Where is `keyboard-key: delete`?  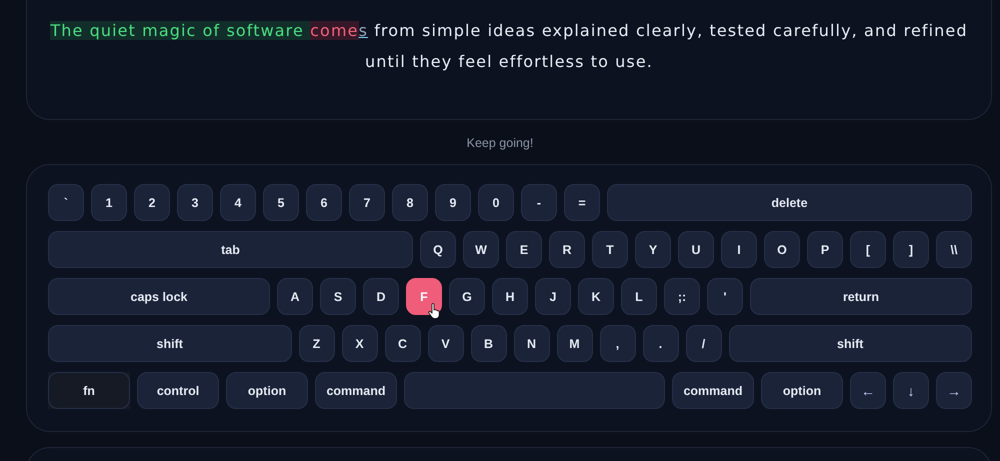 keyboard-key: delete is located at coordinates (789, 202).